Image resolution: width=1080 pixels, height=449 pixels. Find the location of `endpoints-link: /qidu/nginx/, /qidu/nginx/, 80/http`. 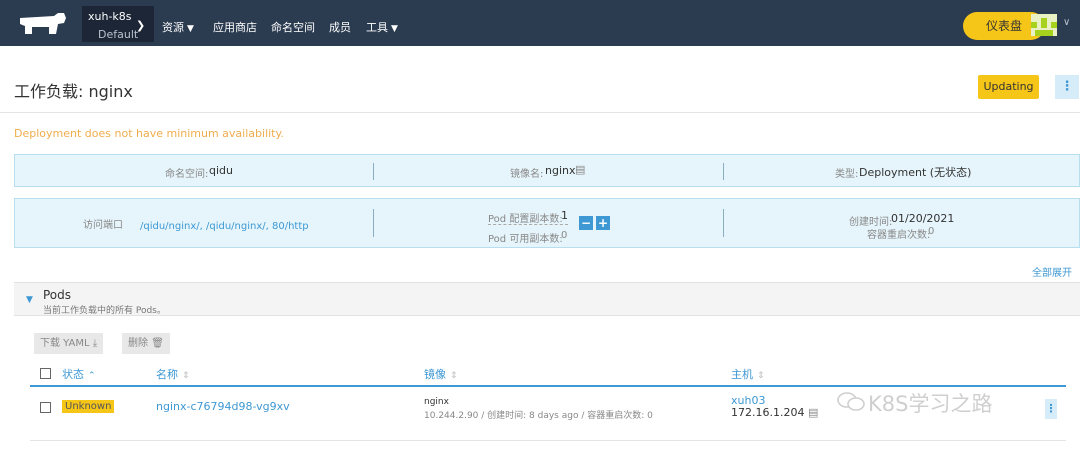

endpoints-link: /qidu/nginx/, /qidu/nginx/, 80/http is located at coordinates (224, 226).